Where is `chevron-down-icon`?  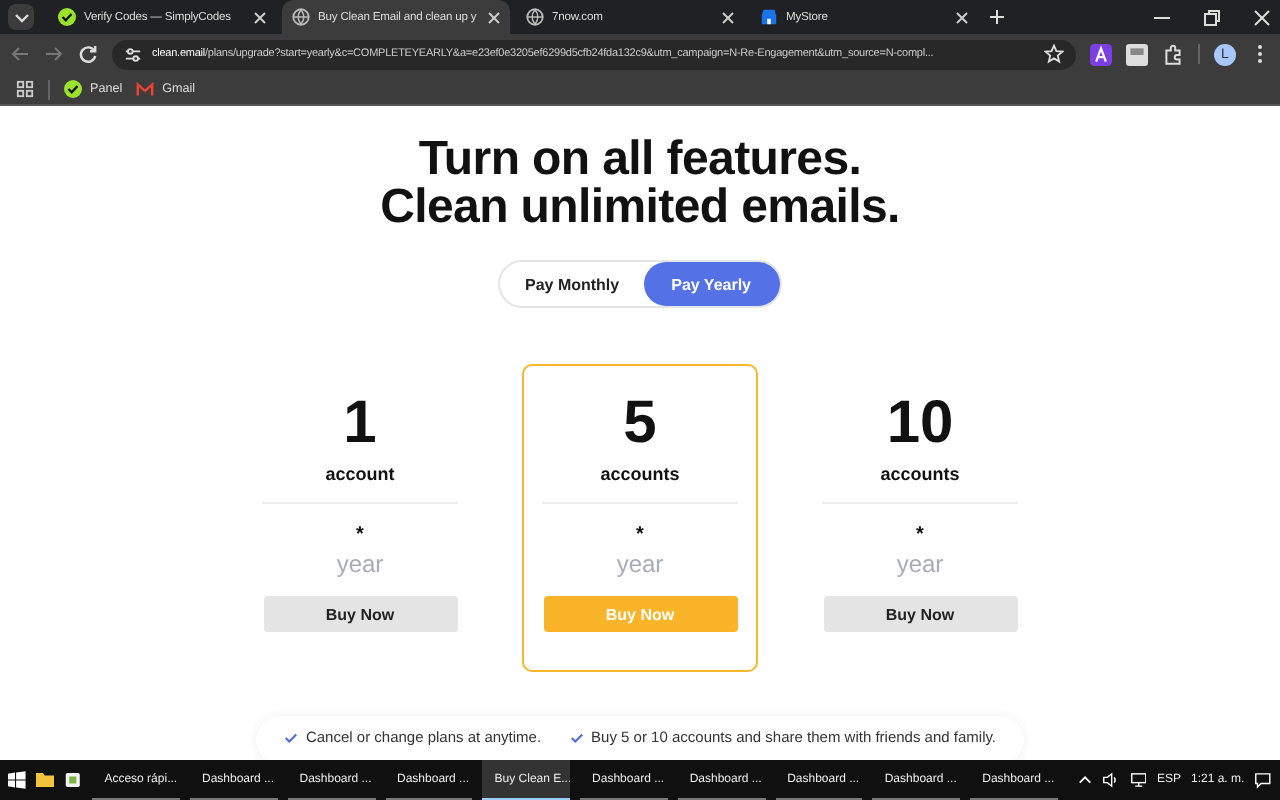
chevron-down-icon is located at coordinates (21, 17).